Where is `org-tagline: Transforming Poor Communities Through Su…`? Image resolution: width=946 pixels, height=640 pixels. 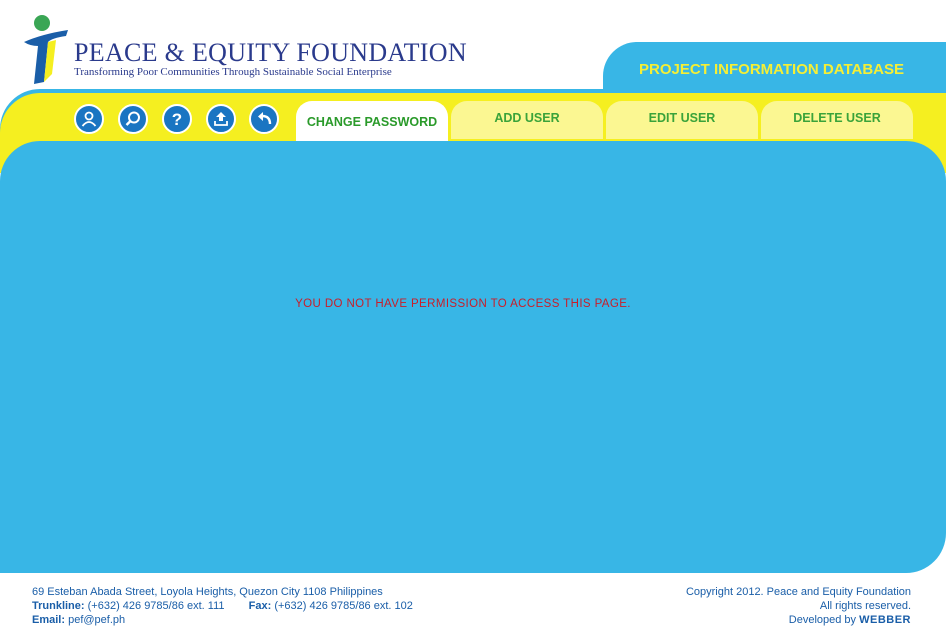 org-tagline: Transforming Poor Communities Through Su… is located at coordinates (233, 72).